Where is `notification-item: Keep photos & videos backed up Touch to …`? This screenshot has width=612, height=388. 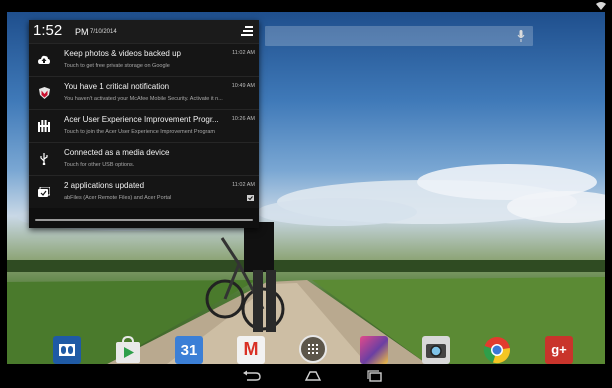
notification-item: Keep photos & videos backed up Touch to … is located at coordinates (144, 59).